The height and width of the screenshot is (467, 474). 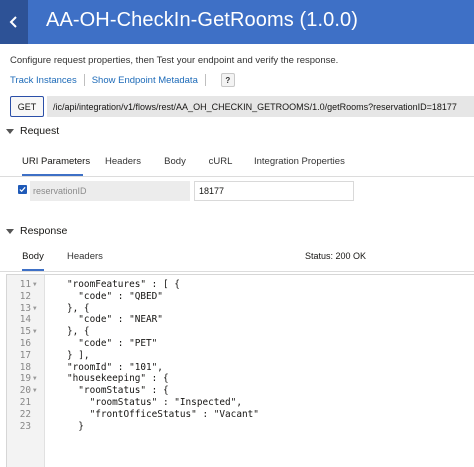 I want to click on request-section-toggle: Request, so click(x=32, y=131).